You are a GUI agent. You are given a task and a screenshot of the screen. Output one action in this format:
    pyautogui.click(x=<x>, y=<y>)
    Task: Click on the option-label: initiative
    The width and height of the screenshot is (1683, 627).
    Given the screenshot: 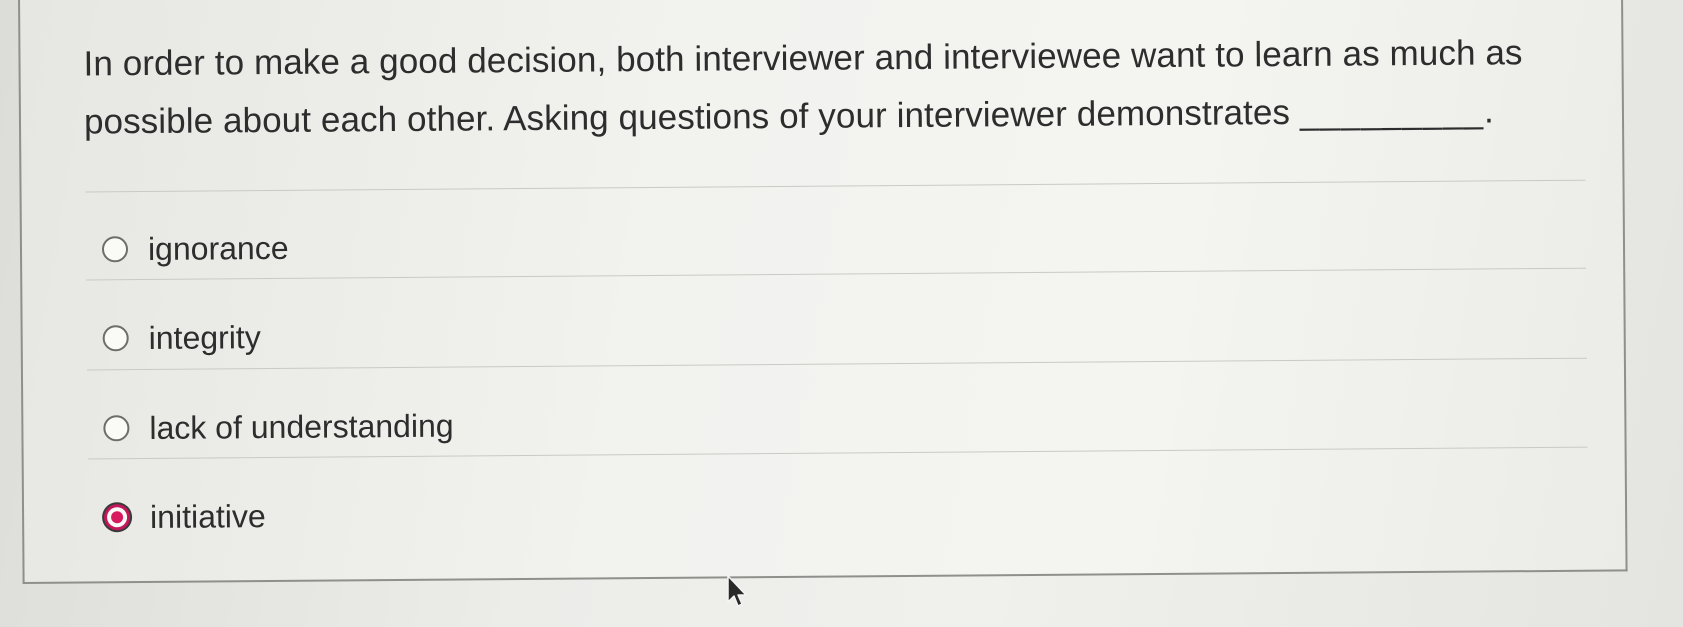 What is the action you would take?
    pyautogui.click(x=207, y=516)
    